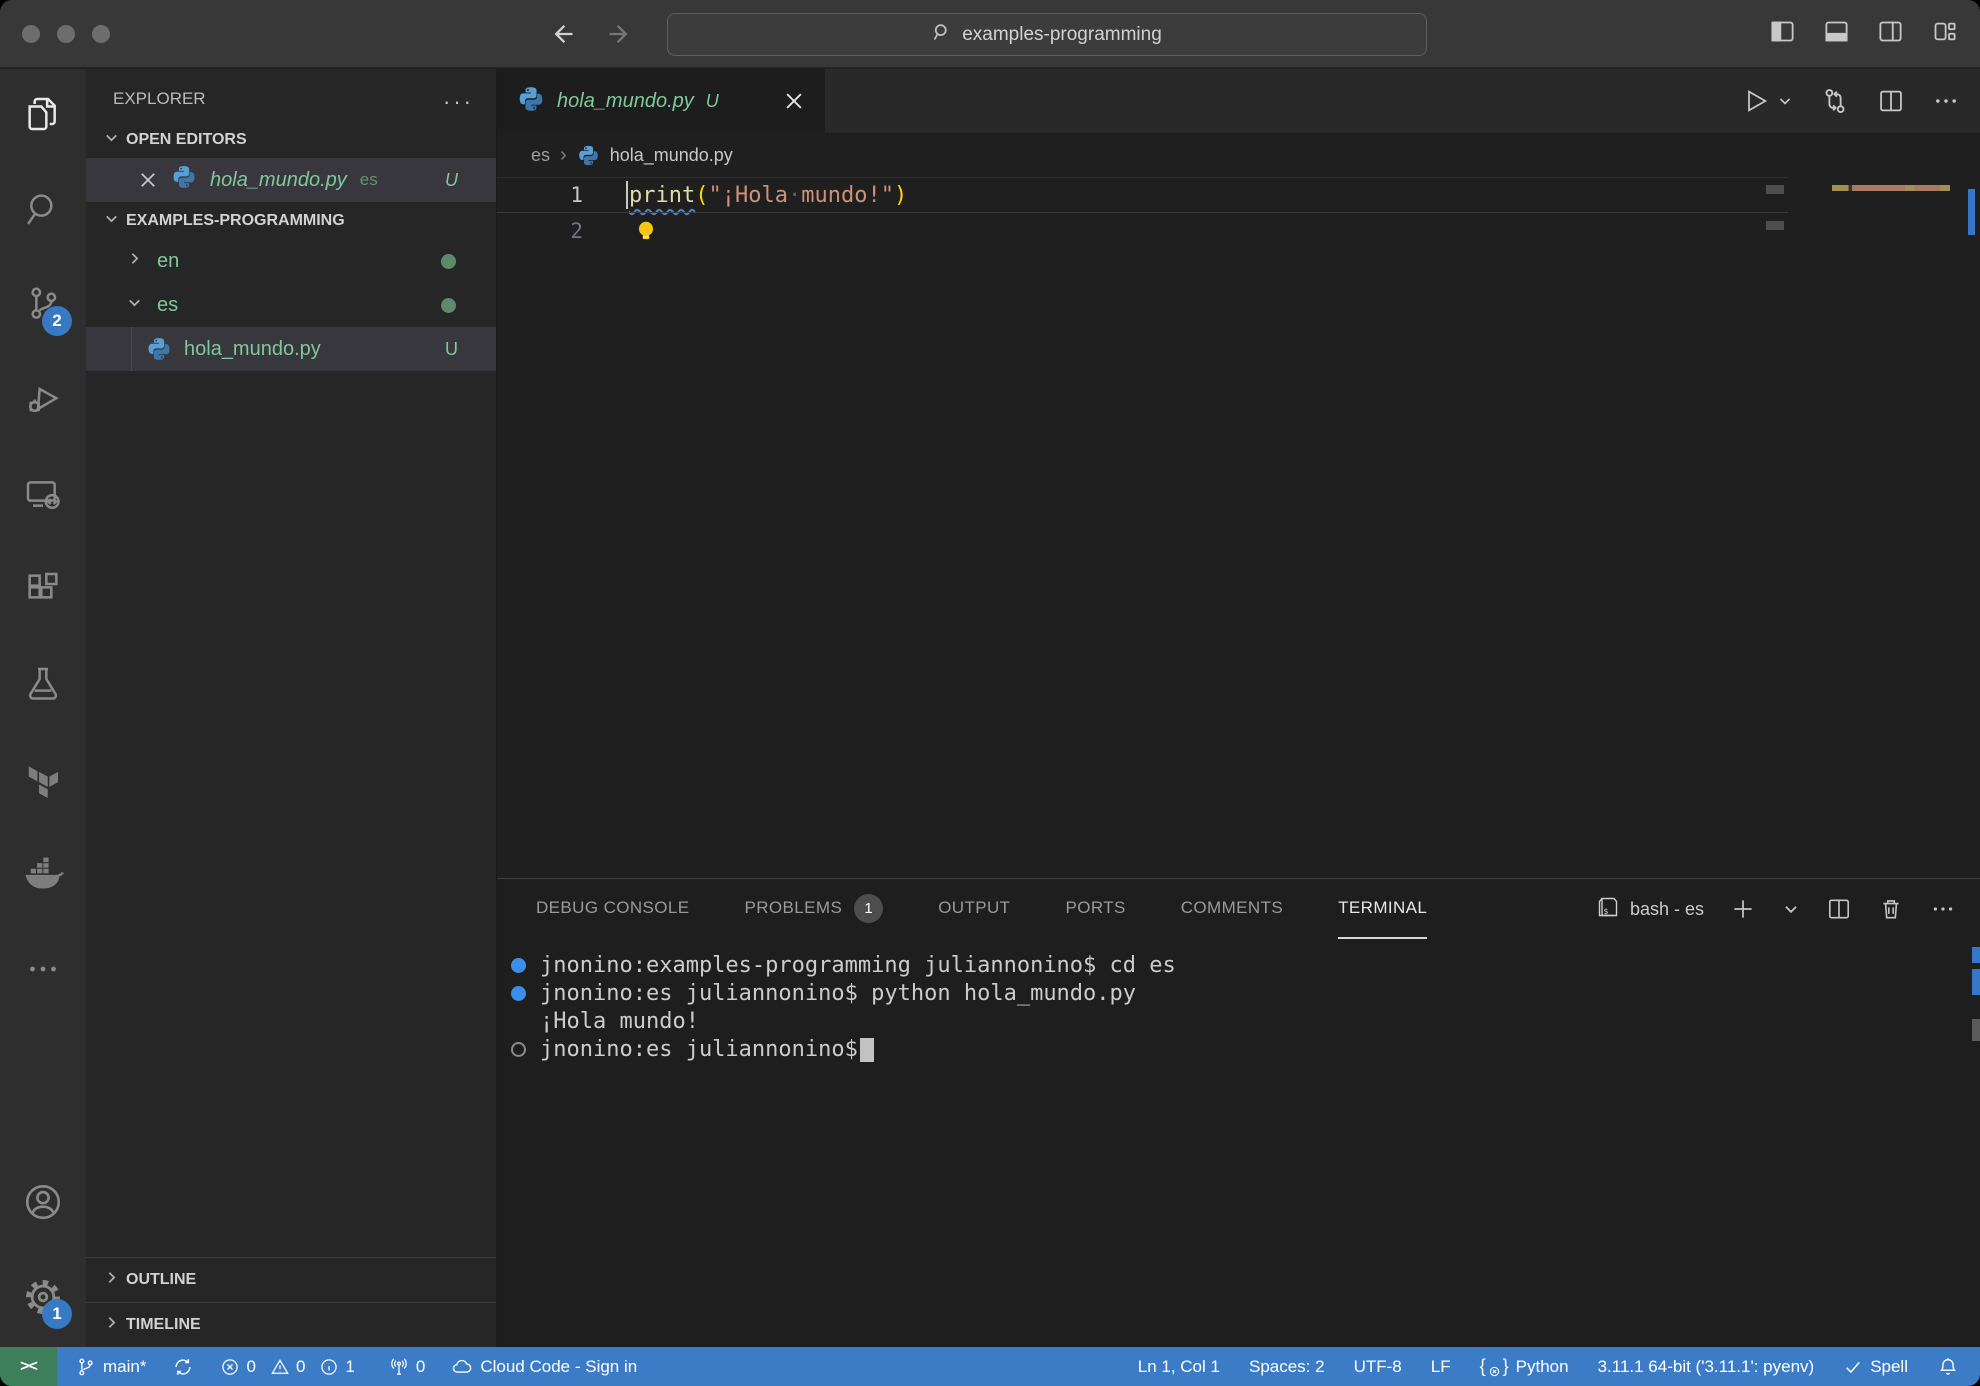  I want to click on run-python-file-button, so click(1767, 101).